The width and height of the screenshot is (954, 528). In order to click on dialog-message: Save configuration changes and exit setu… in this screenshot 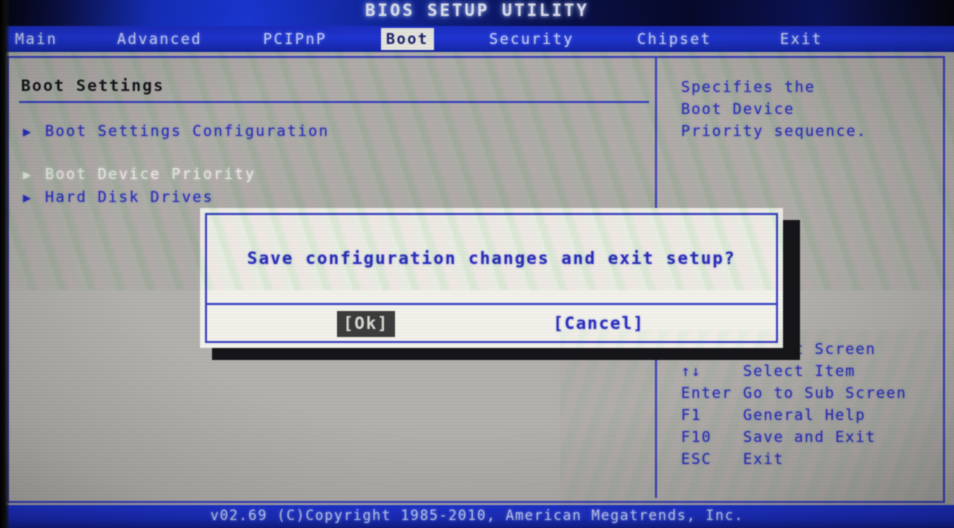, I will do `click(491, 259)`.